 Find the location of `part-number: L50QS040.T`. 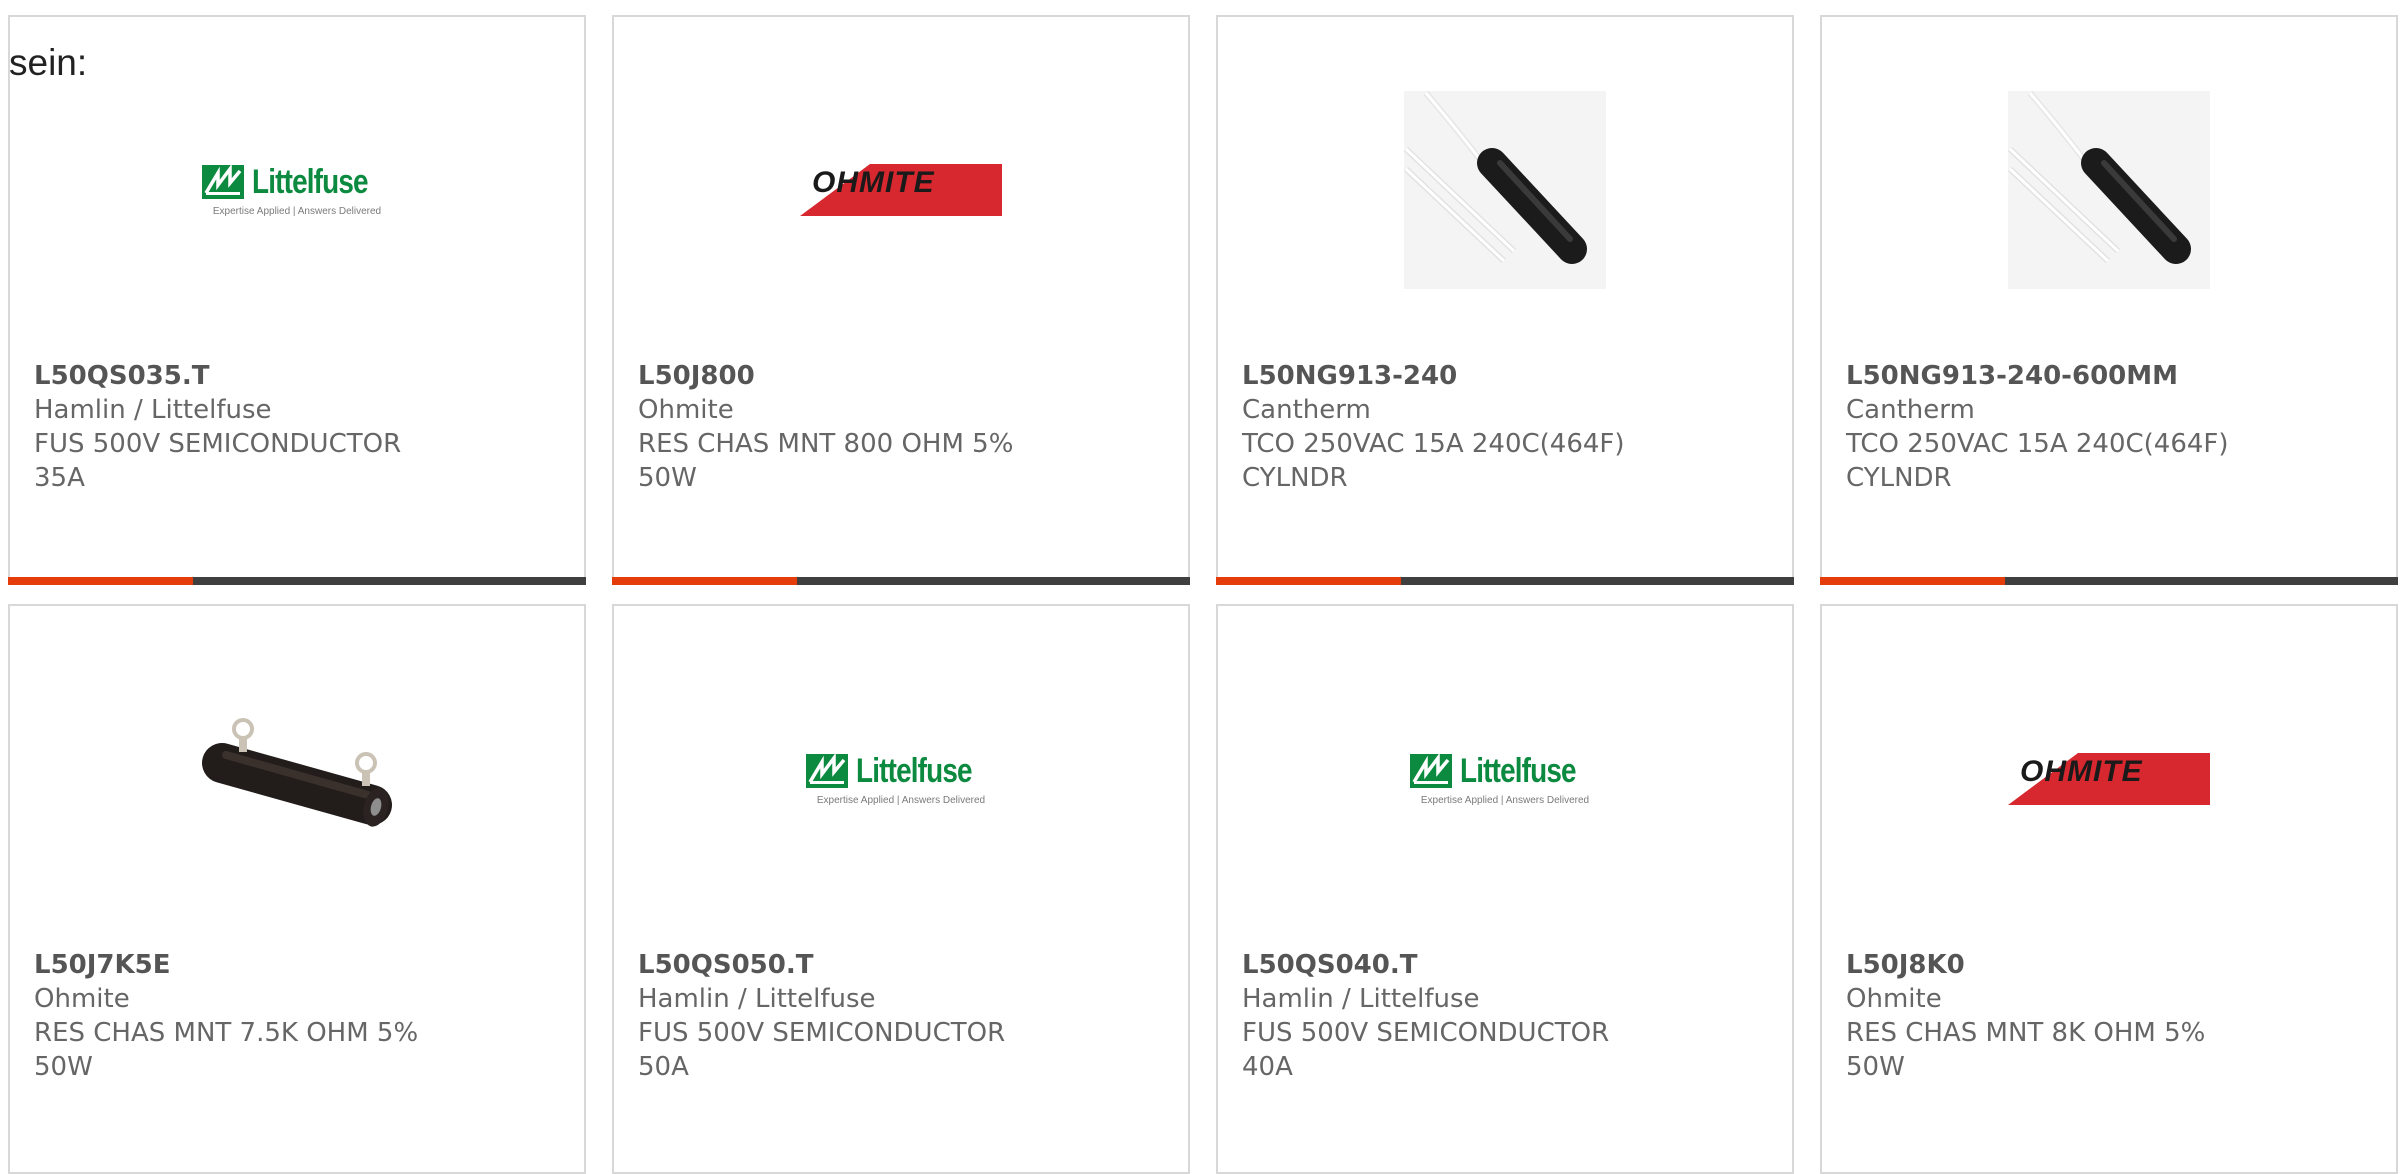

part-number: L50QS040.T is located at coordinates (1505, 965).